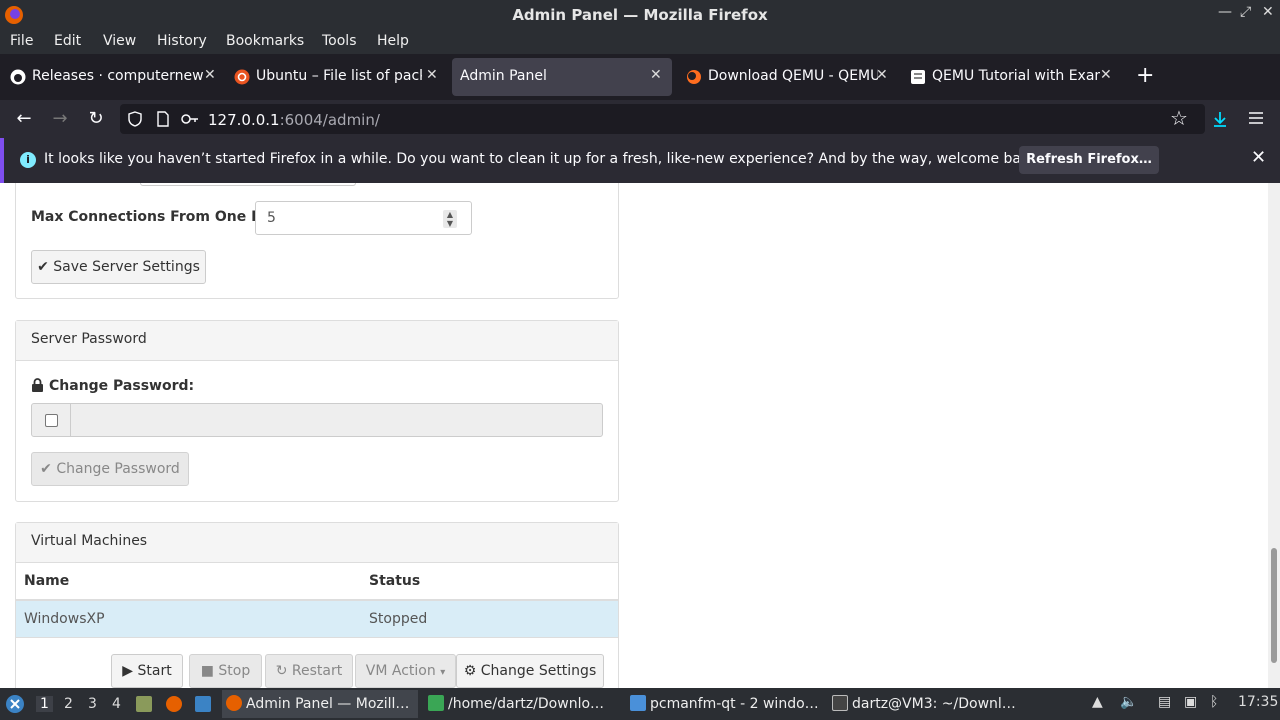  I want to click on reload-icon: ↻, so click(96, 119).